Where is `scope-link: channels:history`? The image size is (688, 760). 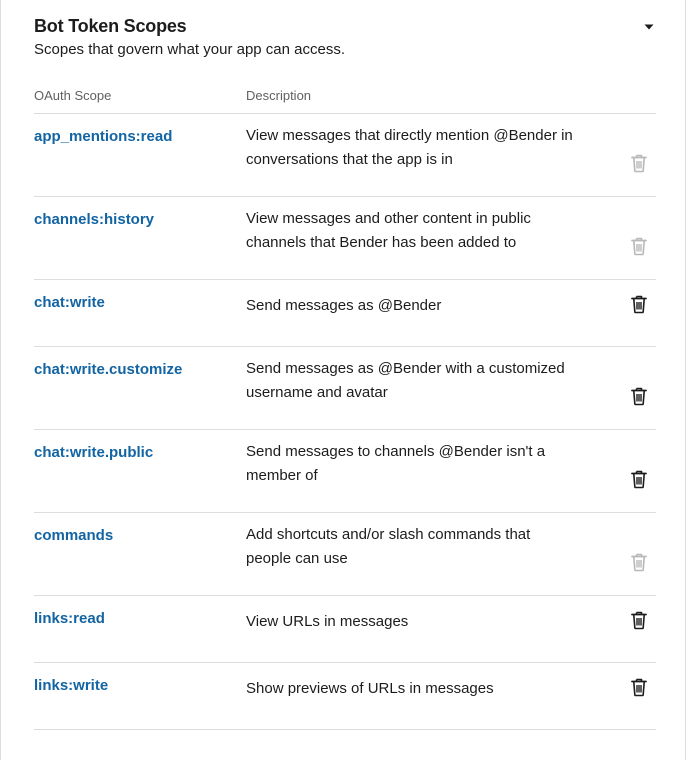
scope-link: channels:history is located at coordinates (94, 220).